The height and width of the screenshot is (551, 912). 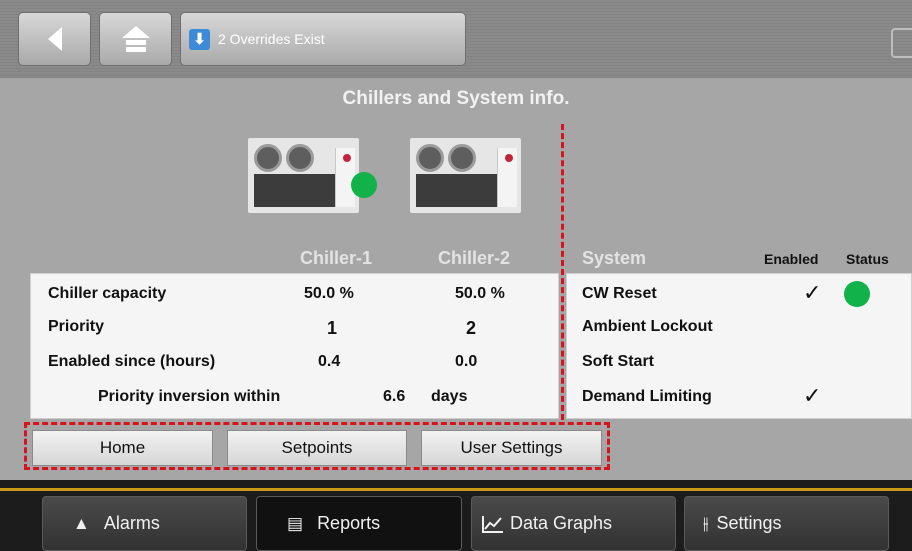 What do you see at coordinates (107, 293) in the screenshot?
I see `capacity-label: Chiller capacity` at bounding box center [107, 293].